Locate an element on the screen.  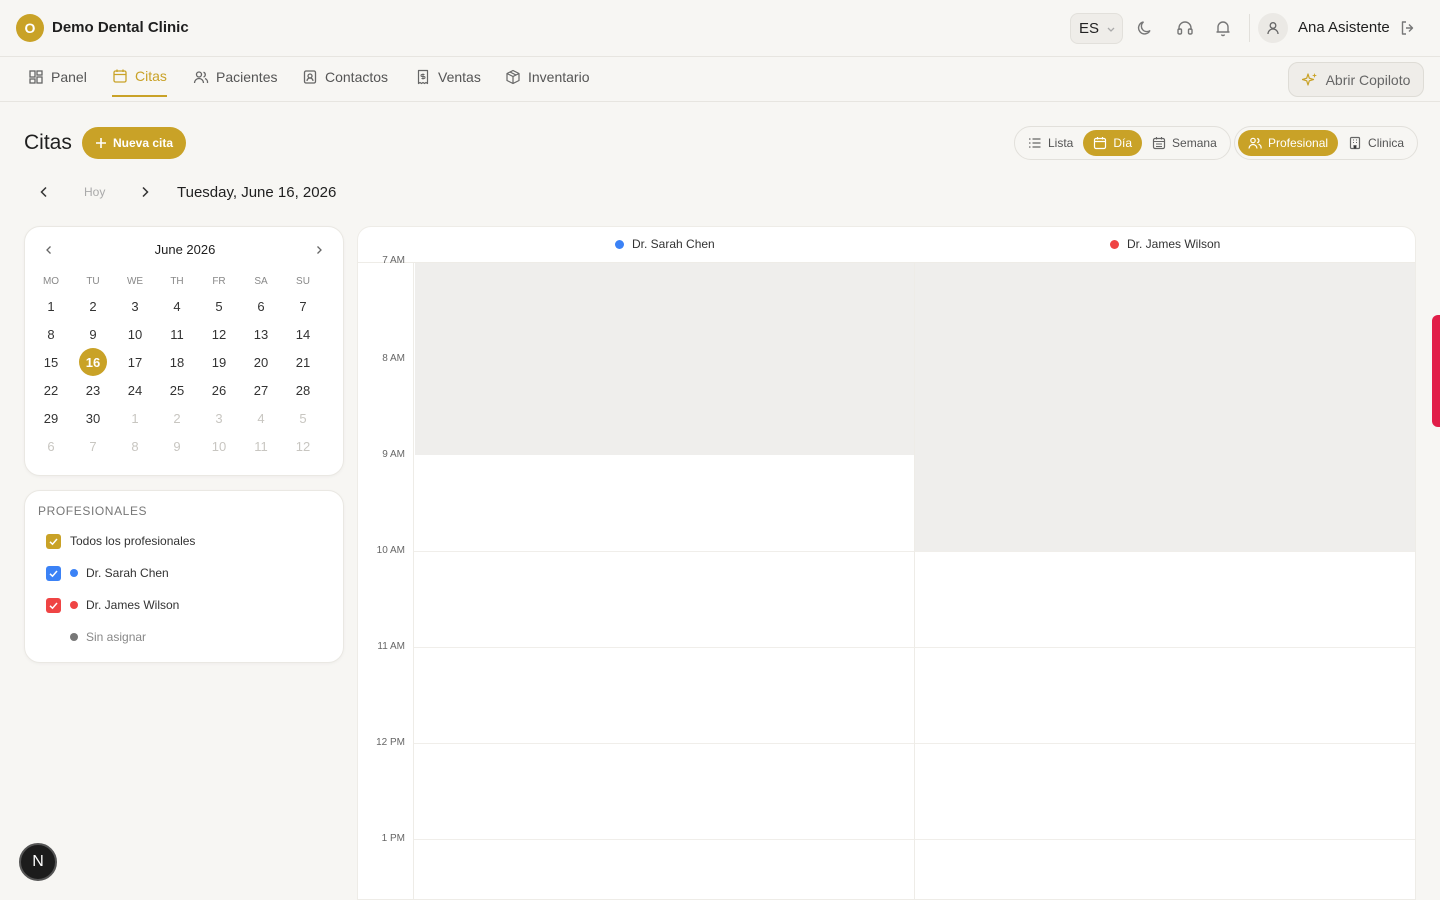
view-week-label: Semana is located at coordinates (1194, 143).